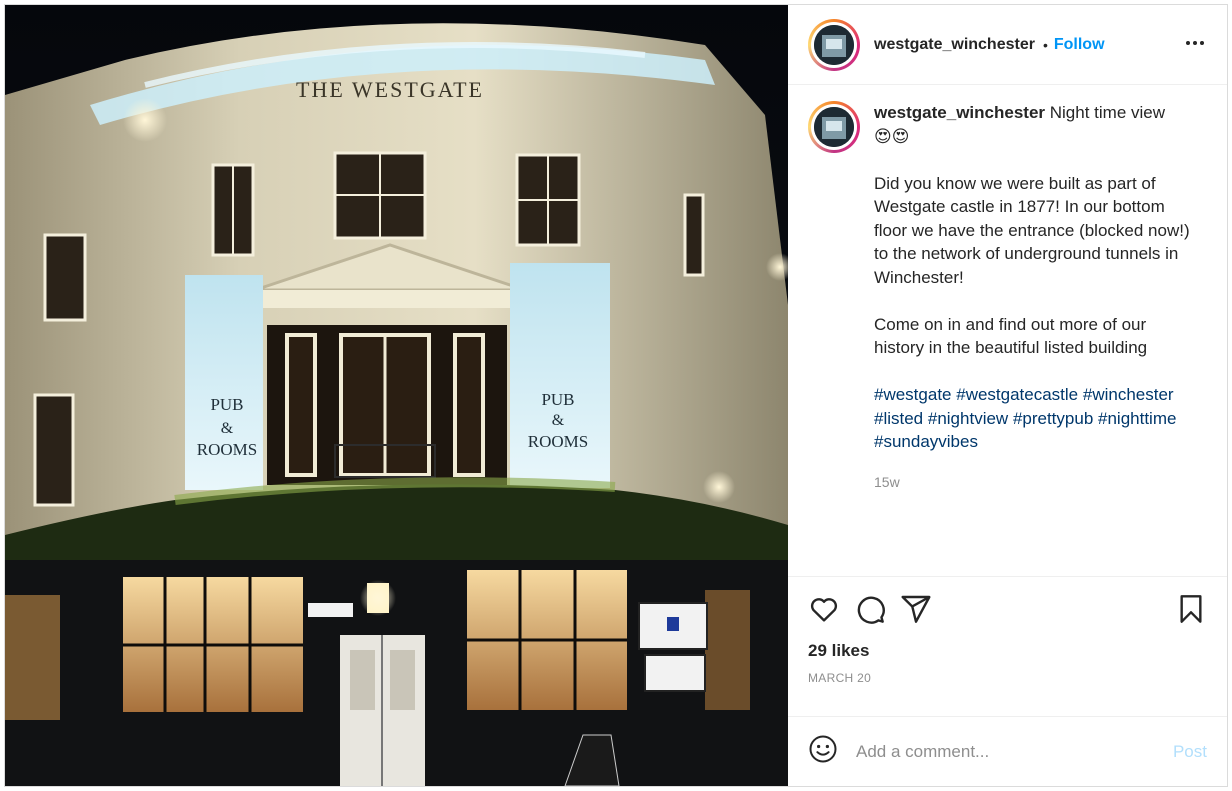 The width and height of the screenshot is (1232, 791). I want to click on comment-bar: Post, so click(1007, 751).